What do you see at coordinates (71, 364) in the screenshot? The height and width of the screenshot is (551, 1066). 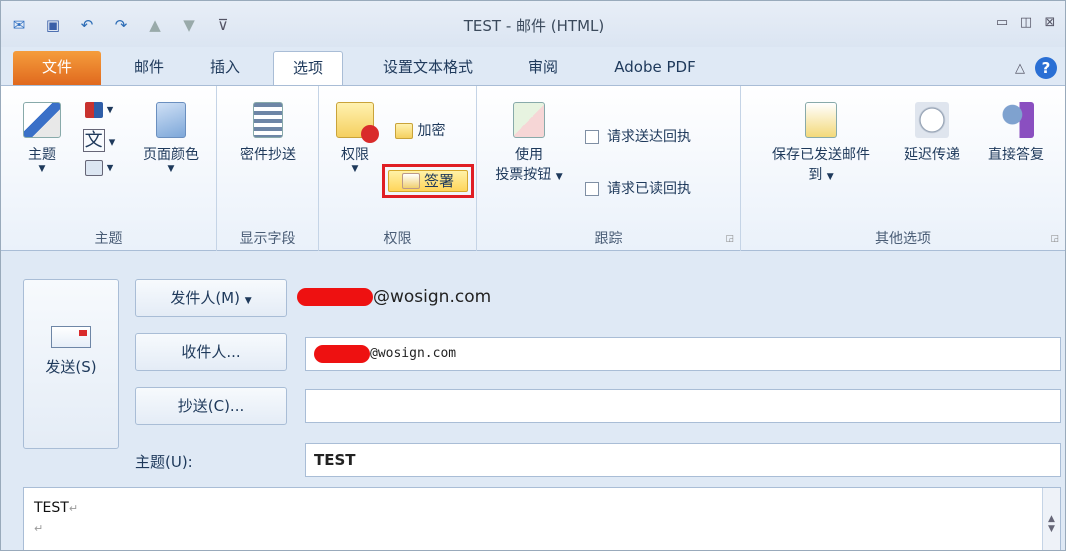 I see `send-button: 发送(S)` at bounding box center [71, 364].